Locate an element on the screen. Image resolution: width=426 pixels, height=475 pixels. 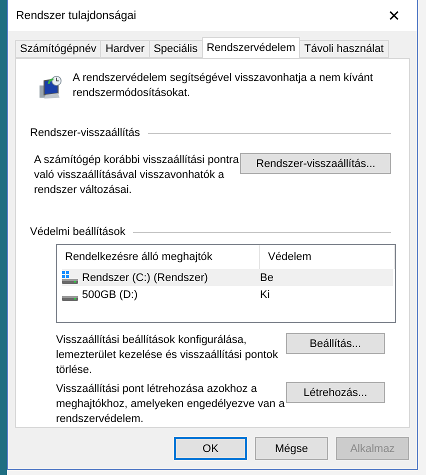
protection-status: Be is located at coordinates (267, 278).